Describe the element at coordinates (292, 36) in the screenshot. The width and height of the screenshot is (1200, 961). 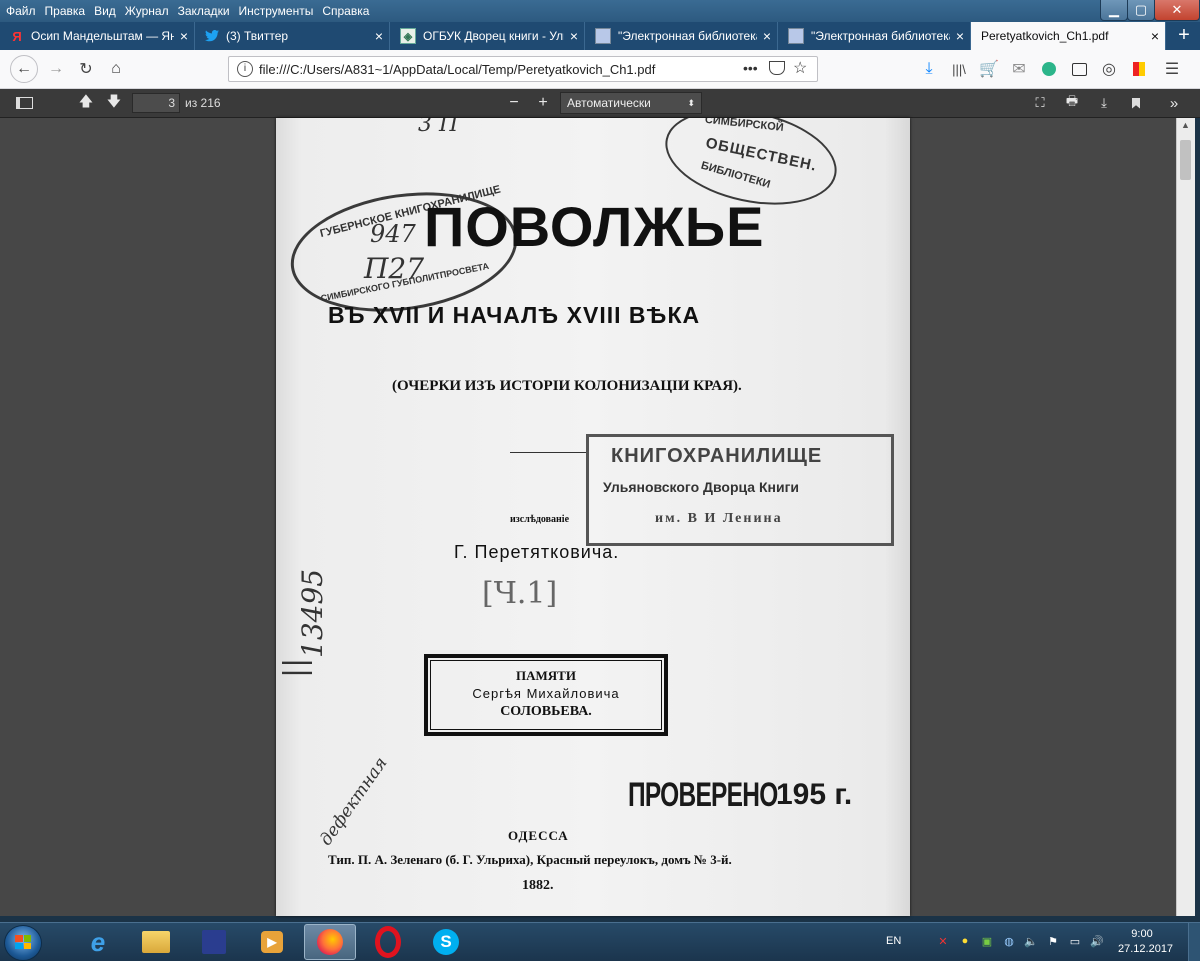
I see `tab-twitter: (3) Твиттер ×` at that location.